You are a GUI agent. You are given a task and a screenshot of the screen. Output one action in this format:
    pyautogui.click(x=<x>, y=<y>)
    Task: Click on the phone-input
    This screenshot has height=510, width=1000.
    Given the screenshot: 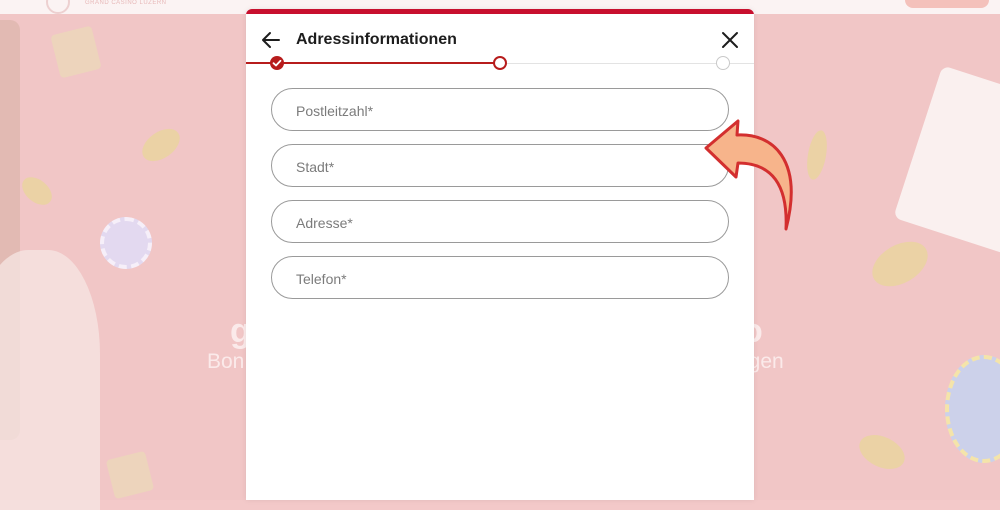 What is the action you would take?
    pyautogui.click(x=501, y=279)
    